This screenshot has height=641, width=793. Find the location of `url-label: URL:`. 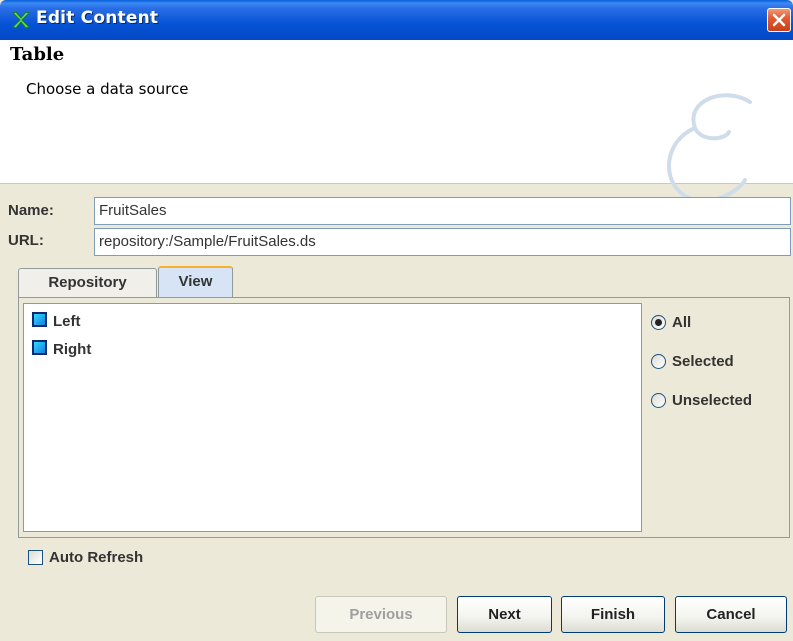

url-label: URL: is located at coordinates (26, 240).